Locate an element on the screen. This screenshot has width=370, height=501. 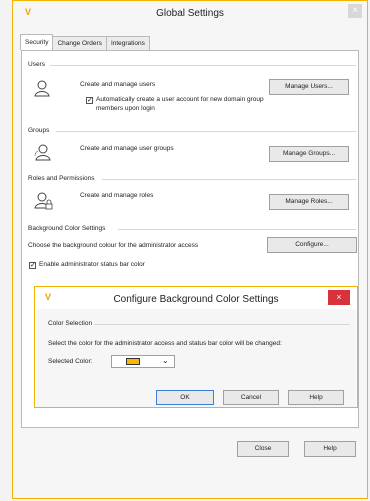
bg-color-group-title: Background Color Settings is located at coordinates (69, 228).